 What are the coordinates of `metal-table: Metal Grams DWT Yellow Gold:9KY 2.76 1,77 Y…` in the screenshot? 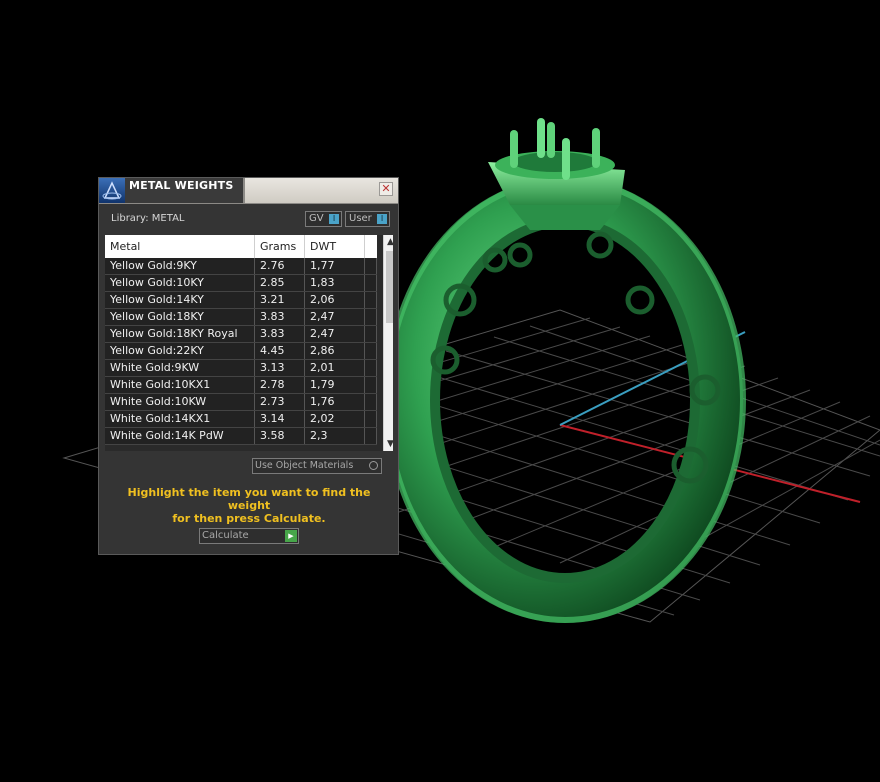 It's located at (249, 343).